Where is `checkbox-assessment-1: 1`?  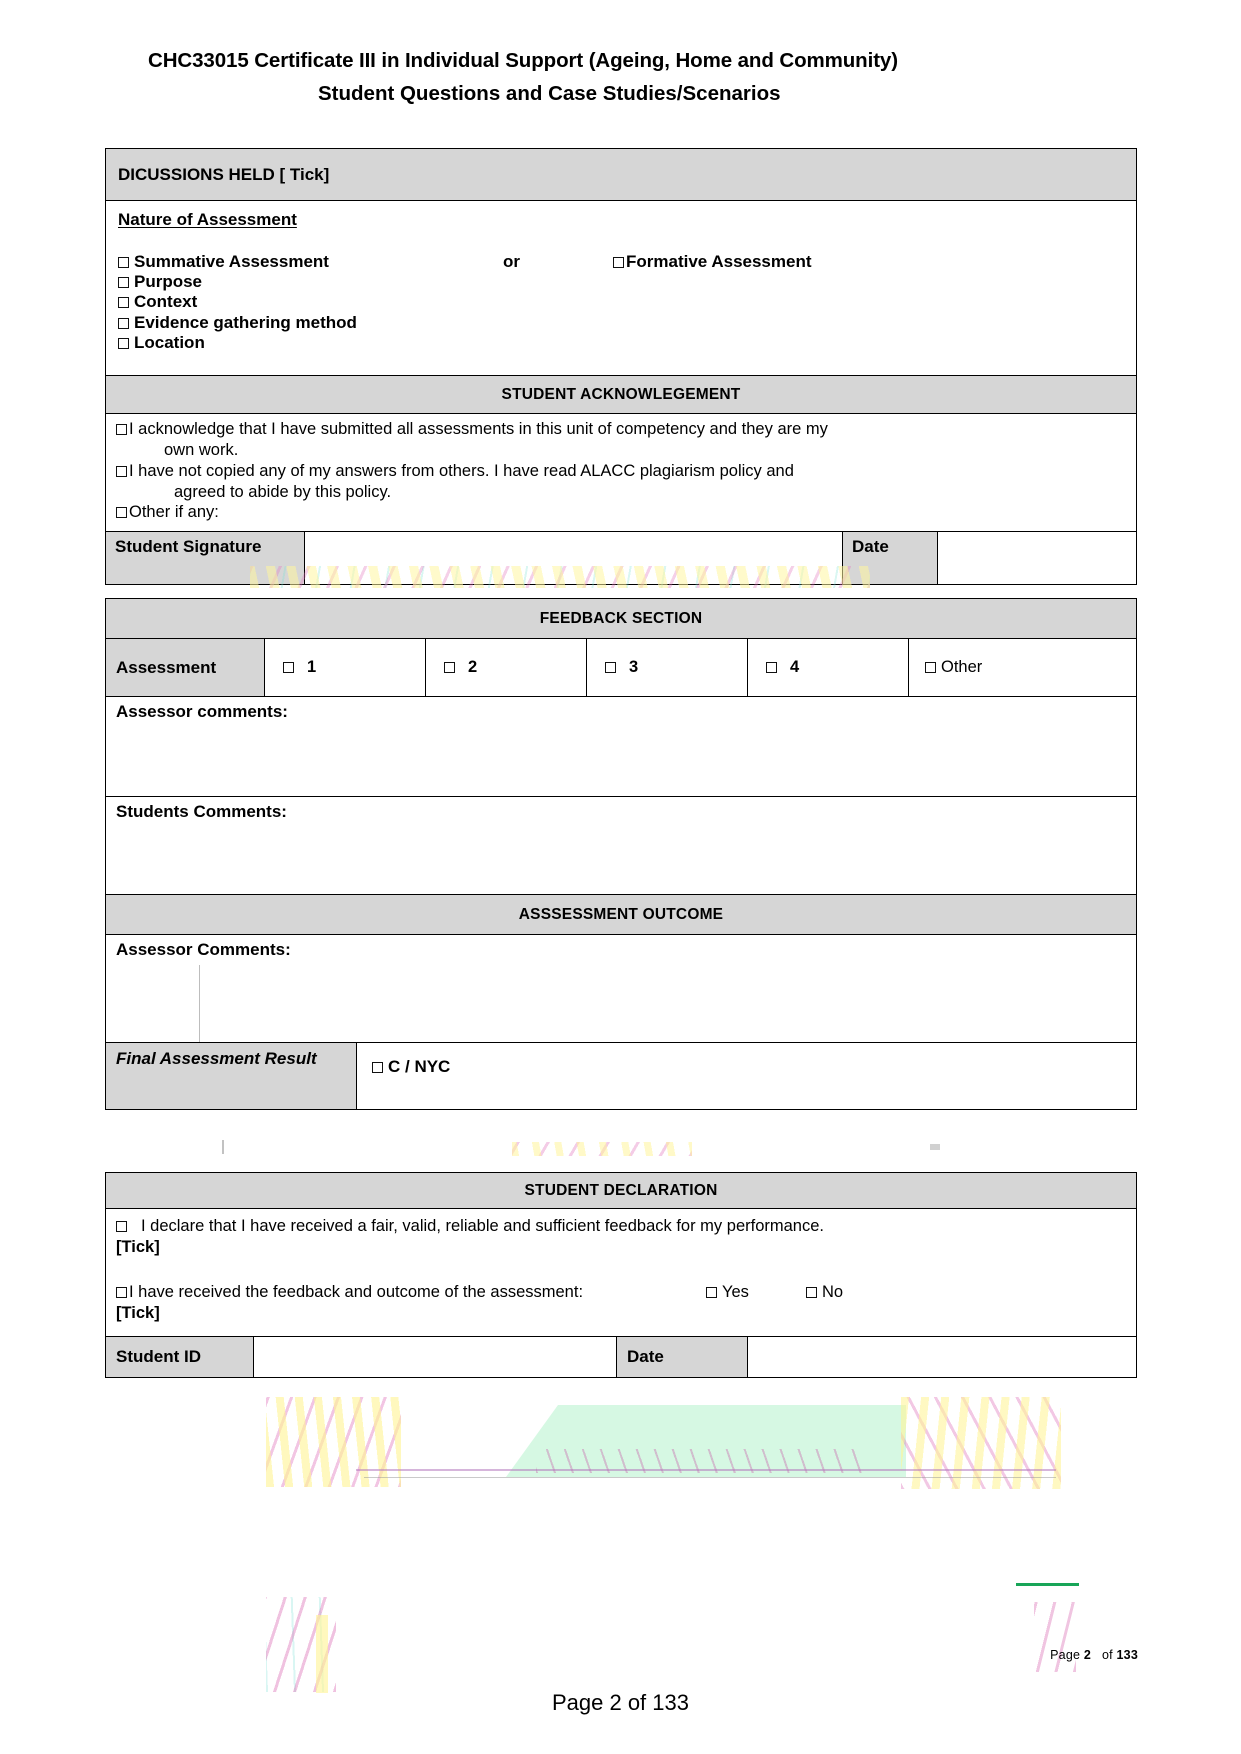
checkbox-assessment-1: 1 is located at coordinates (345, 667).